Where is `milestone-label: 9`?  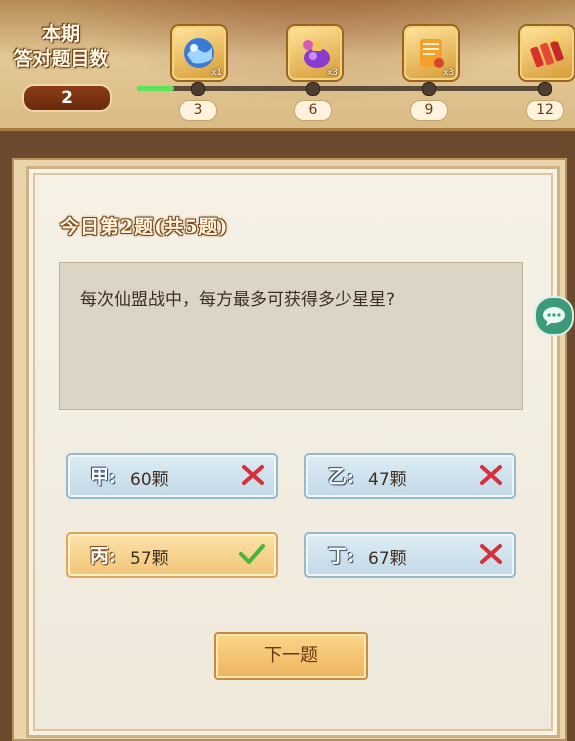
milestone-label: 9 is located at coordinates (429, 110).